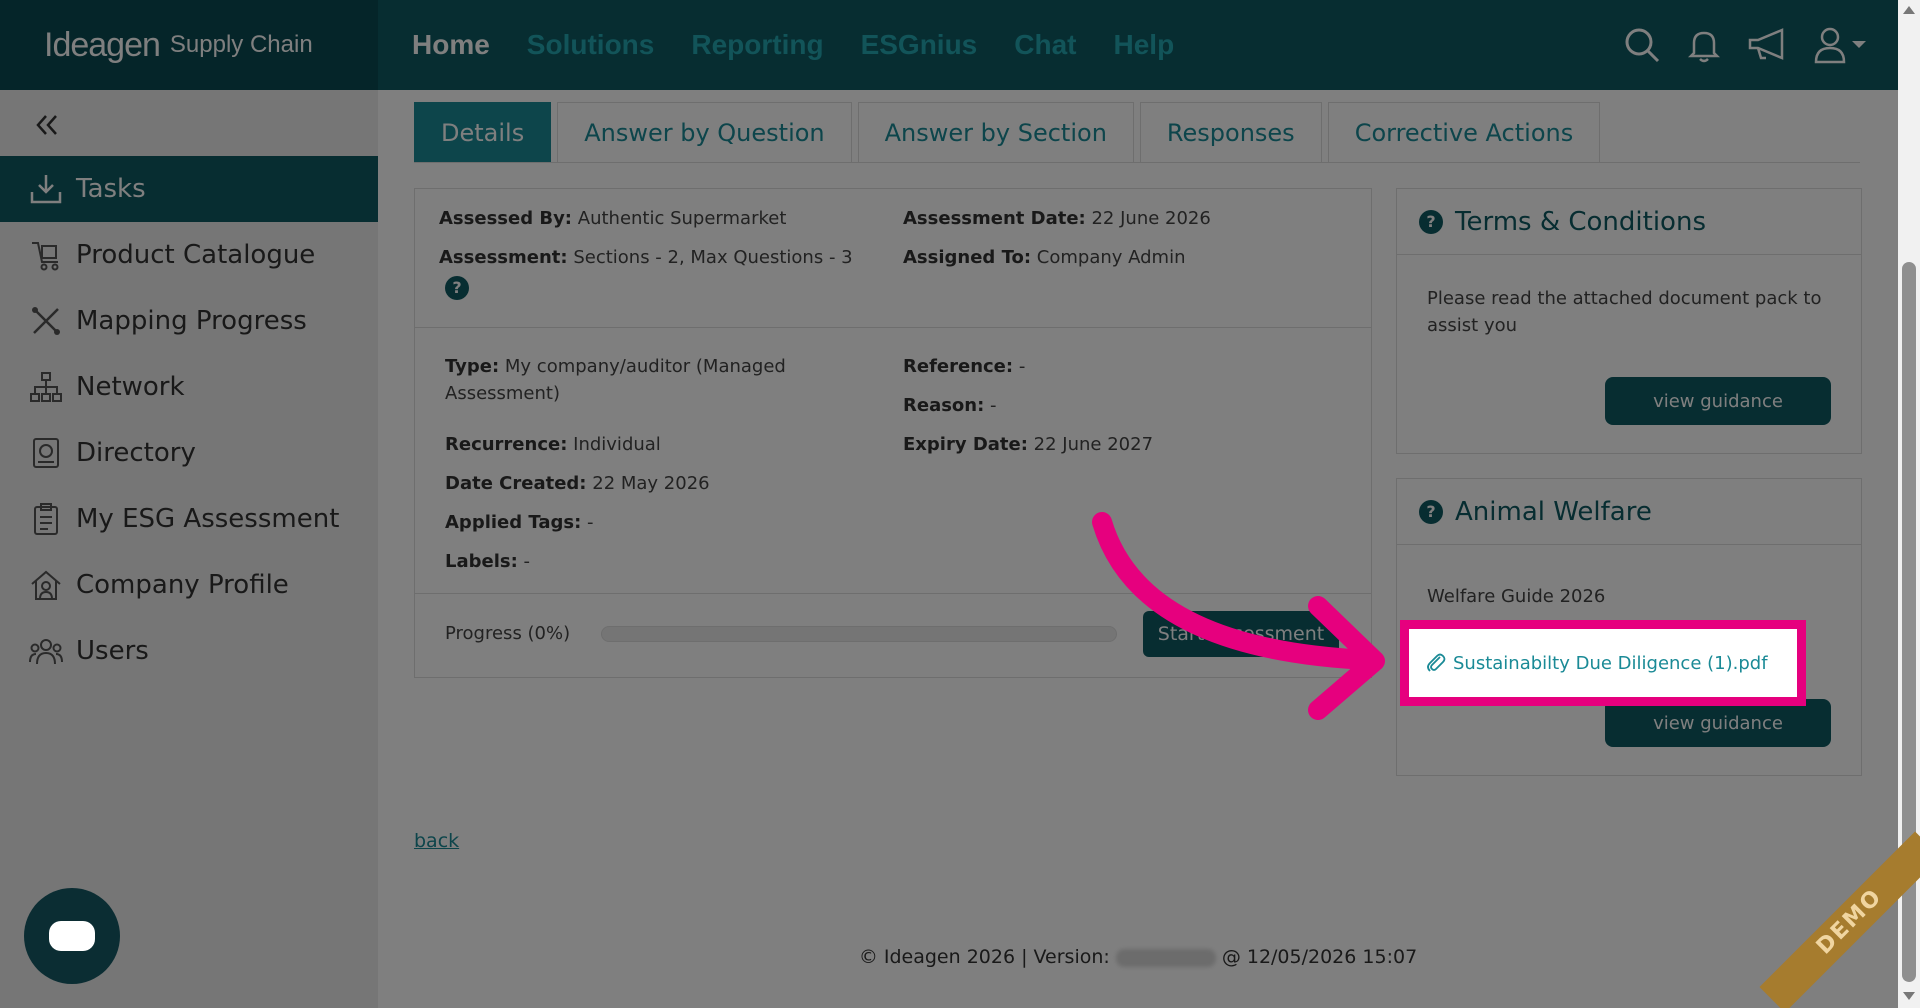  What do you see at coordinates (757, 45) in the screenshot?
I see `nav-reporting: Reporting` at bounding box center [757, 45].